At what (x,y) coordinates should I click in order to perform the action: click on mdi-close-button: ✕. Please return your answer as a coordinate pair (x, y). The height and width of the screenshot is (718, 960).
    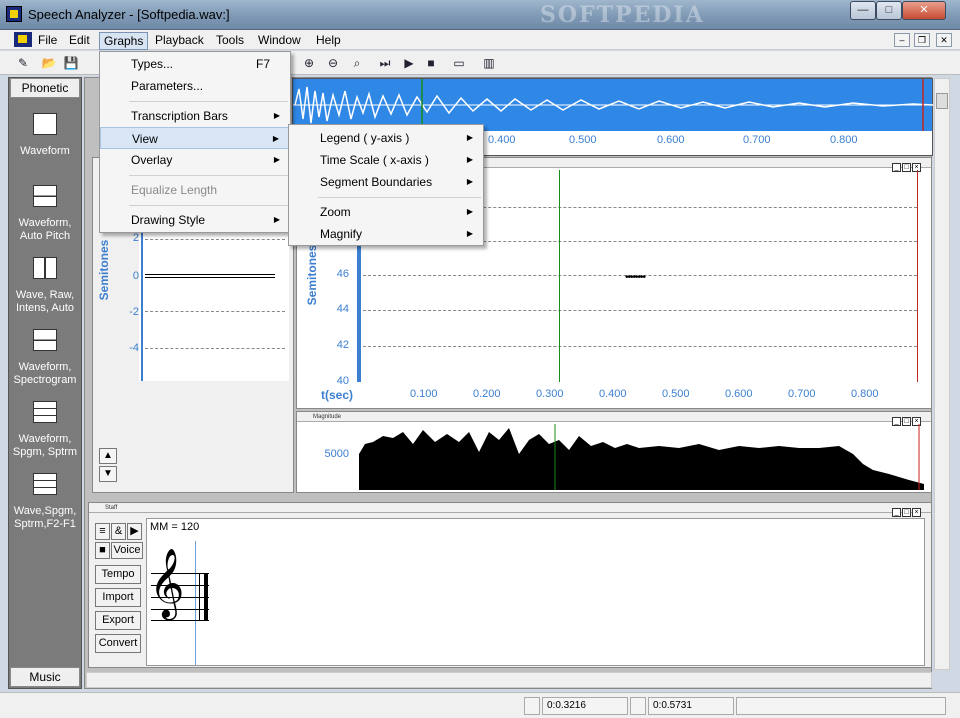
    Looking at the image, I should click on (944, 40).